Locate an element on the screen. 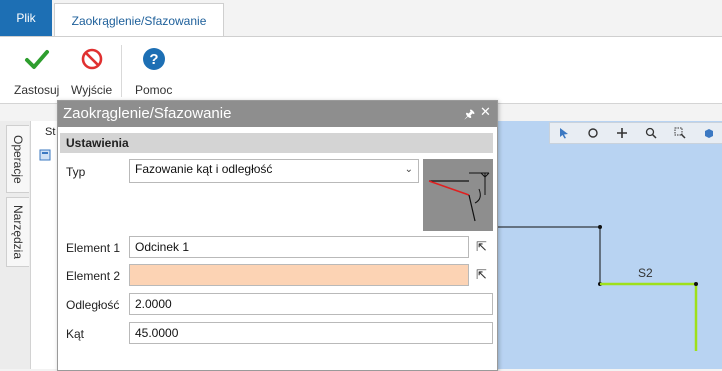  select-icon is located at coordinates (564, 133).